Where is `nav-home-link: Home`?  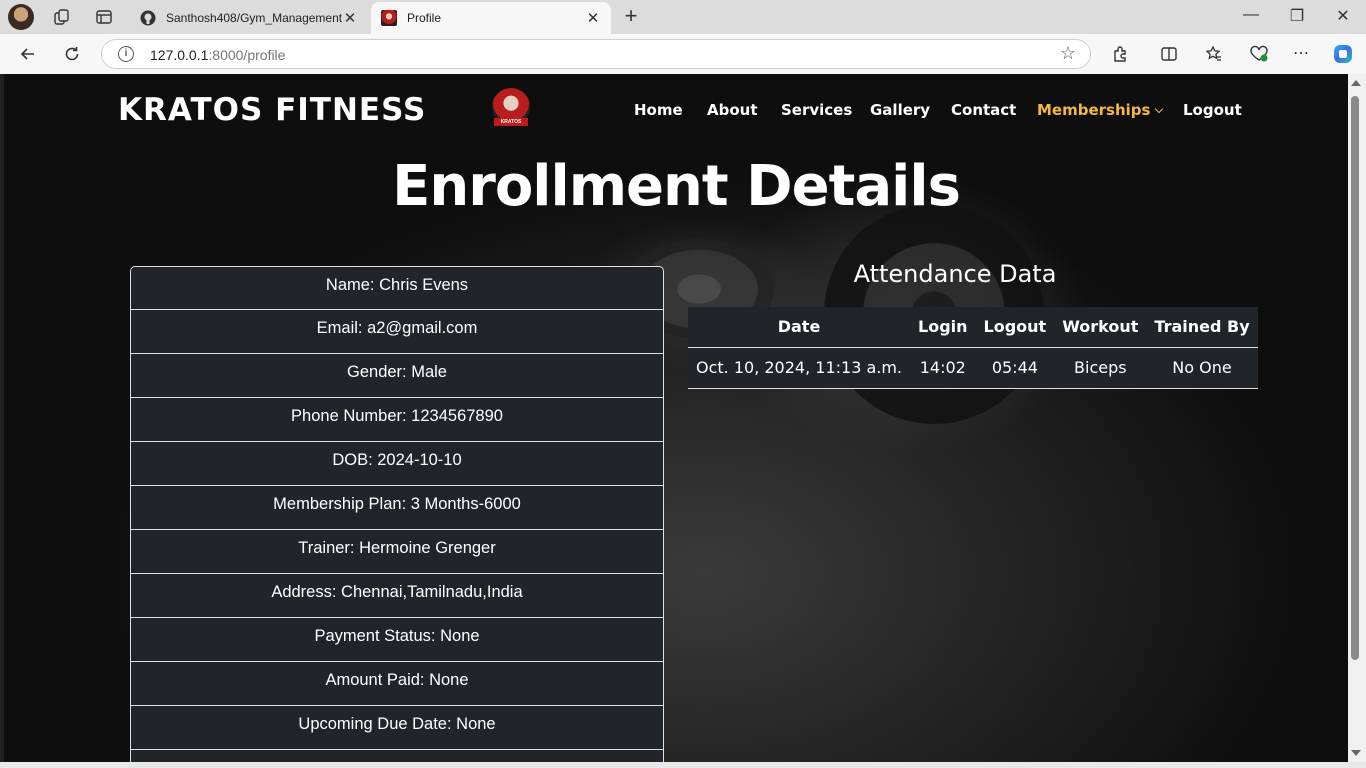
nav-home-link: Home is located at coordinates (658, 110).